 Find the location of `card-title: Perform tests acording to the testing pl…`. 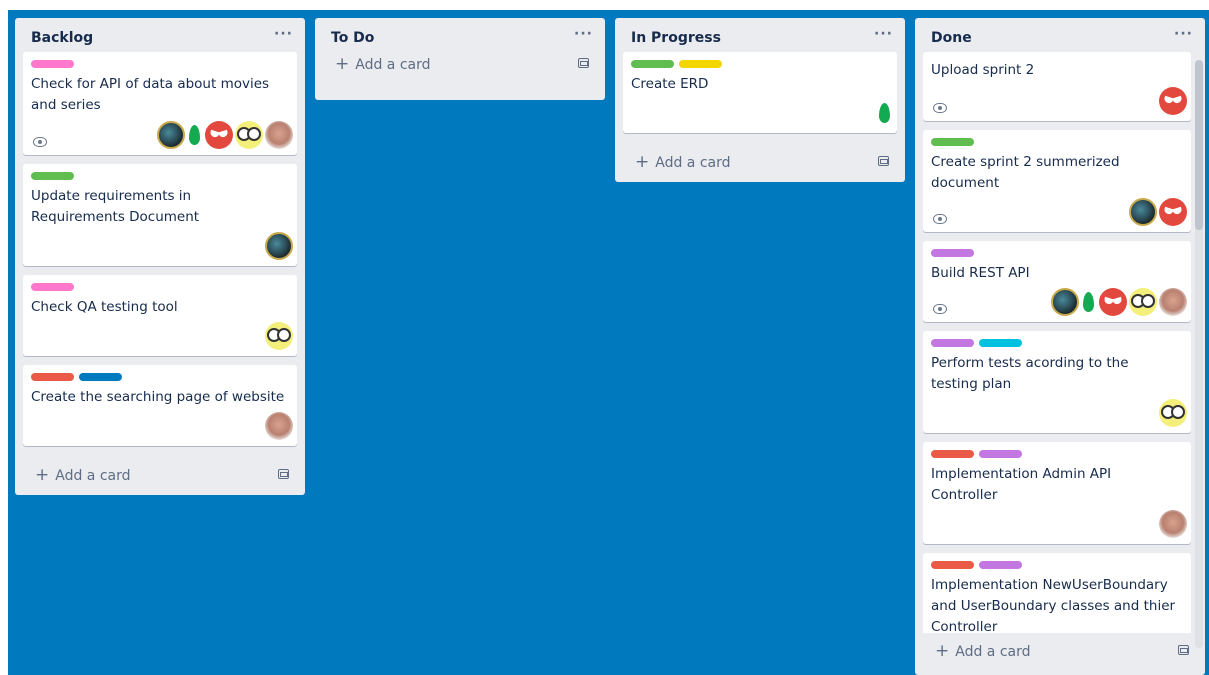

card-title: Perform tests acording to the testing pl… is located at coordinates (1030, 373).